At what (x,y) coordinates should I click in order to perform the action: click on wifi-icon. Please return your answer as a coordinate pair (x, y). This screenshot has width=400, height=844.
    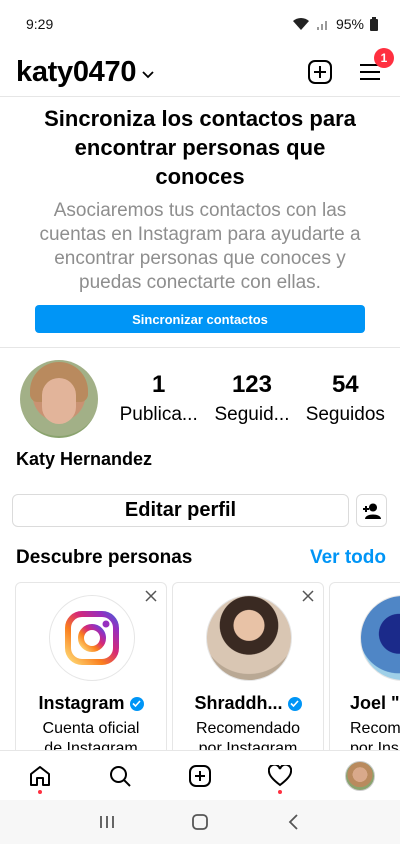
    Looking at the image, I should click on (301, 24).